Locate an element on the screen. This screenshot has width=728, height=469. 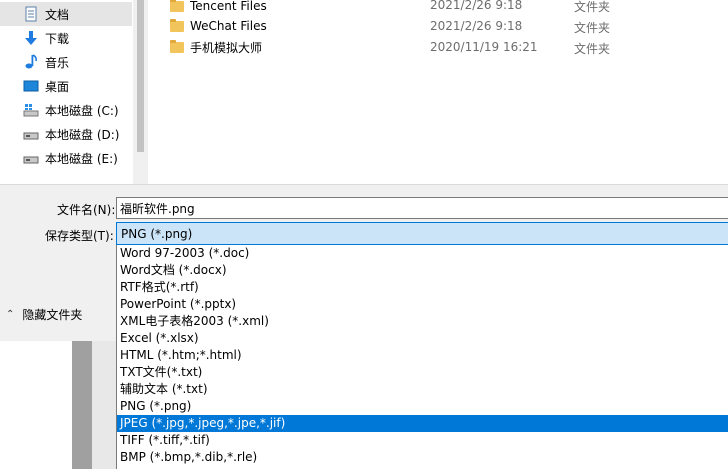
nav-item-label: 本地磁盘 (E:) is located at coordinates (81, 158).